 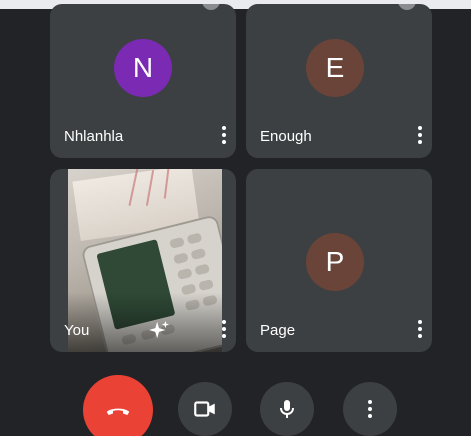 What do you see at coordinates (118, 405) in the screenshot?
I see `end-call-button` at bounding box center [118, 405].